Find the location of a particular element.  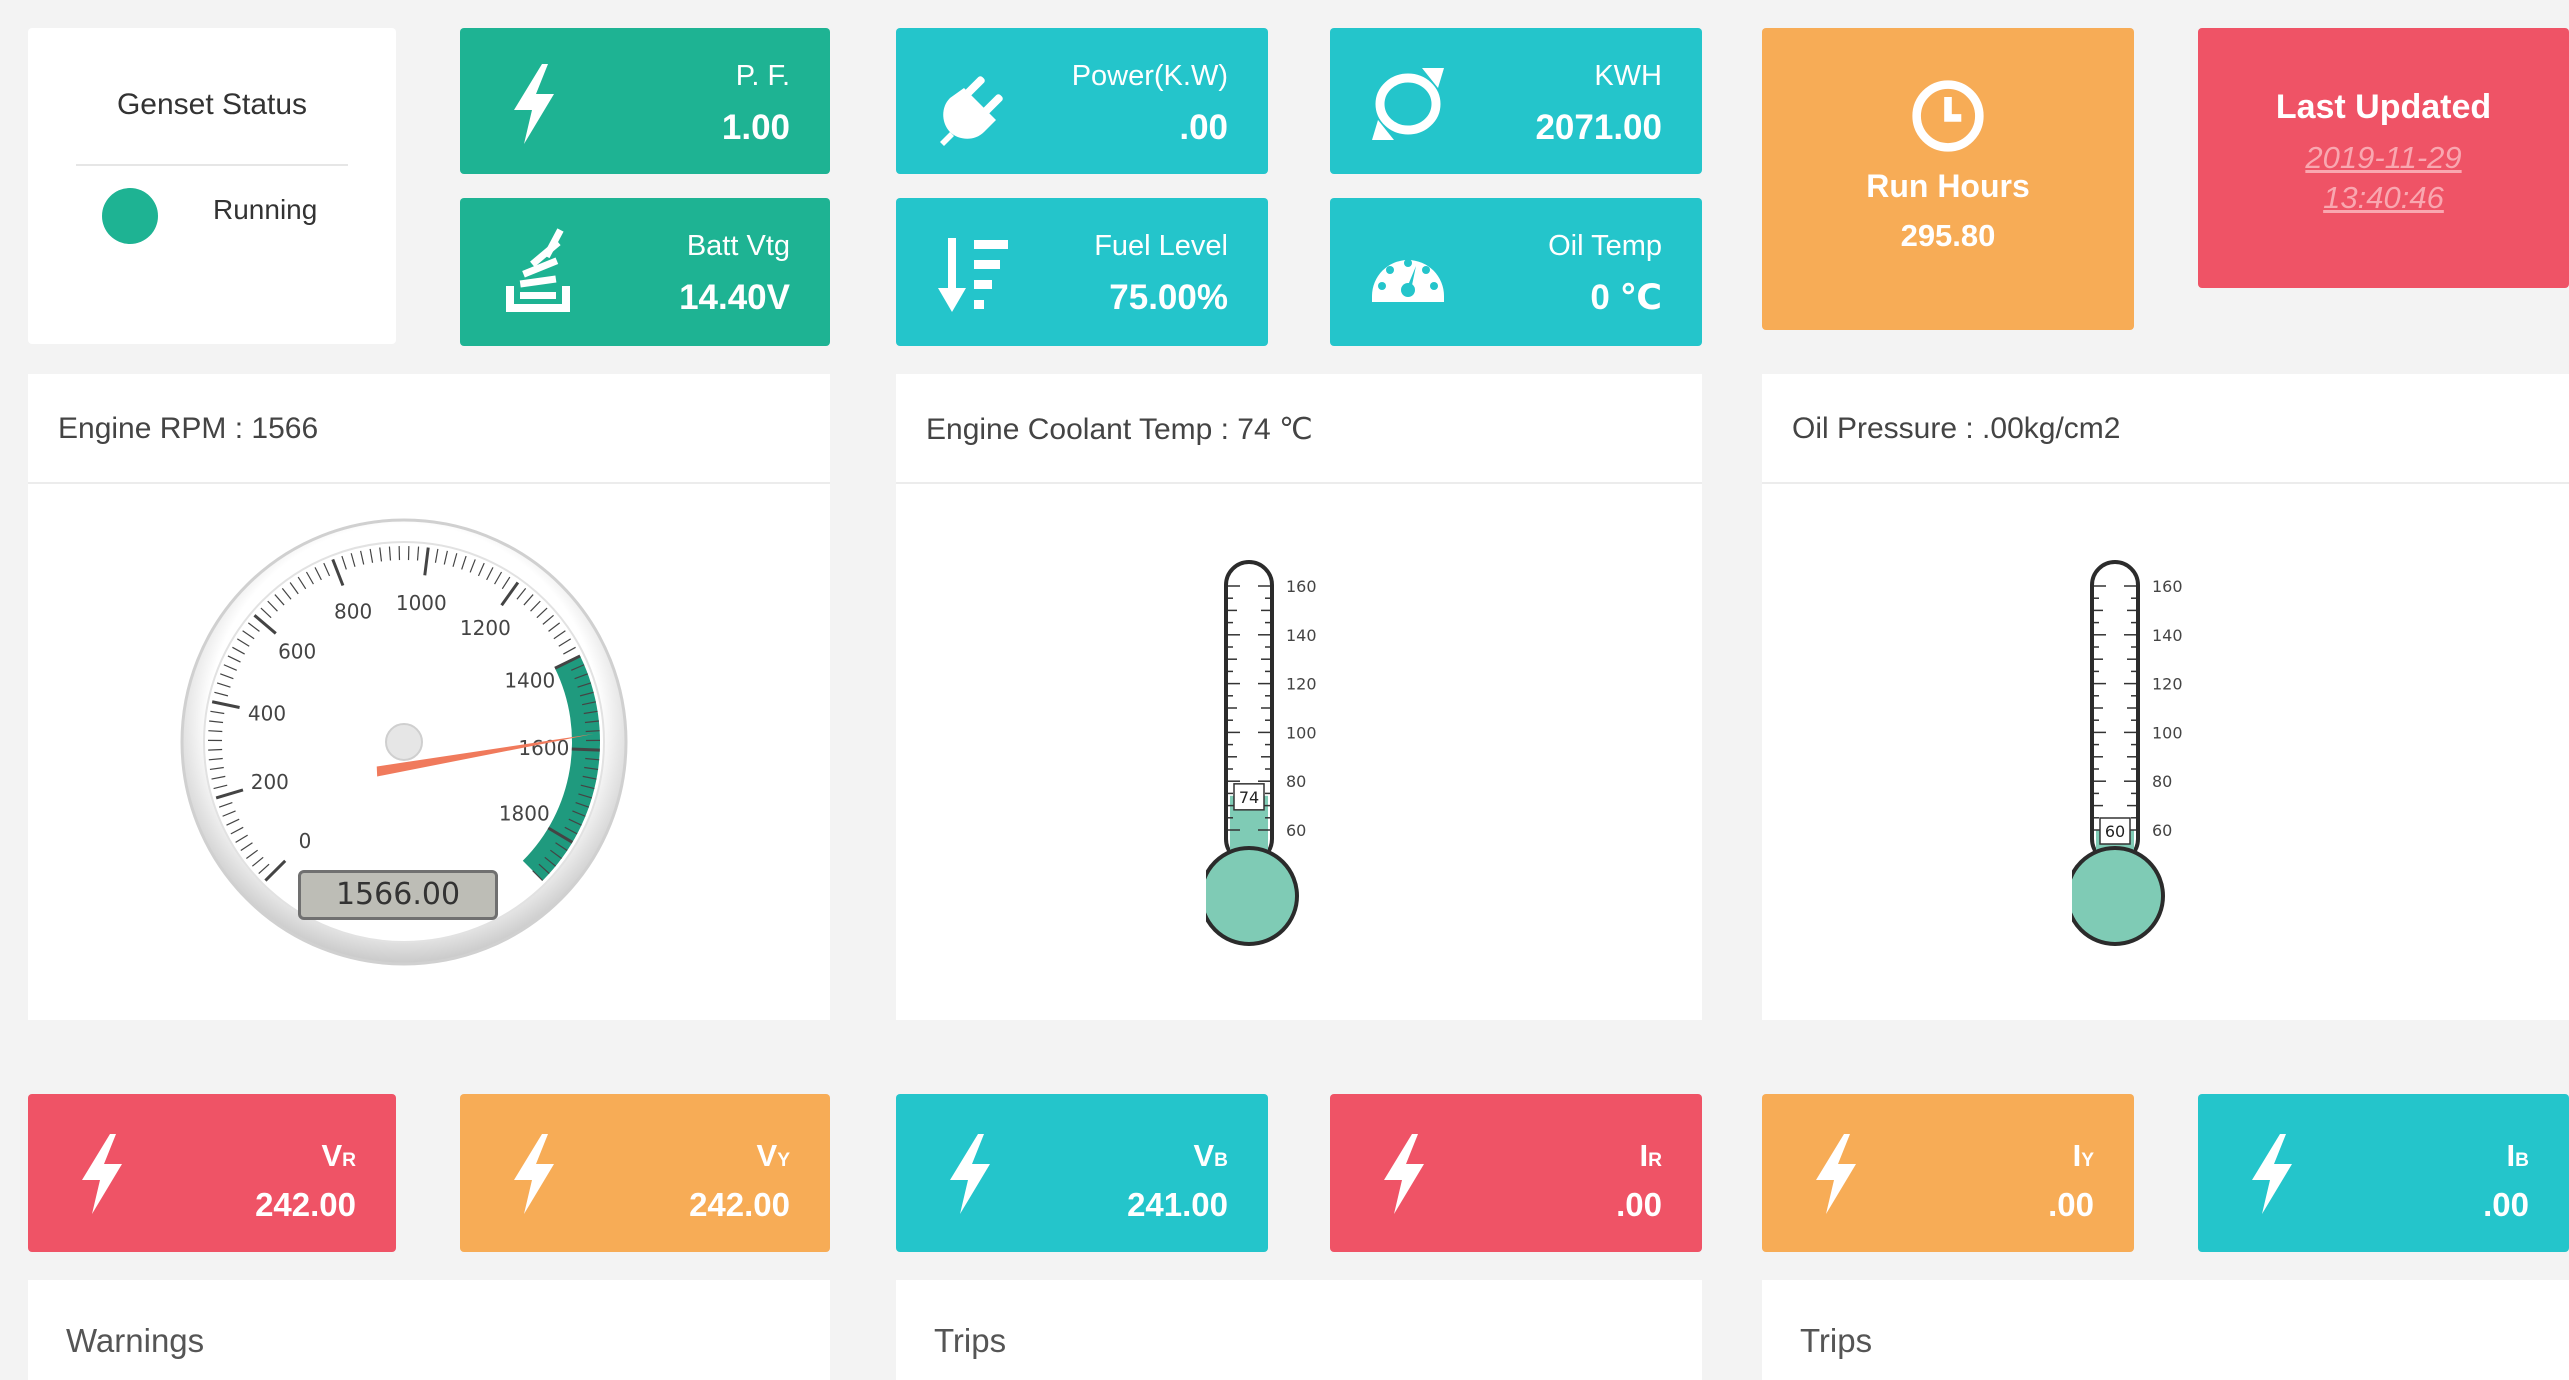

gauge-tick-label: 0 is located at coordinates (305, 841).